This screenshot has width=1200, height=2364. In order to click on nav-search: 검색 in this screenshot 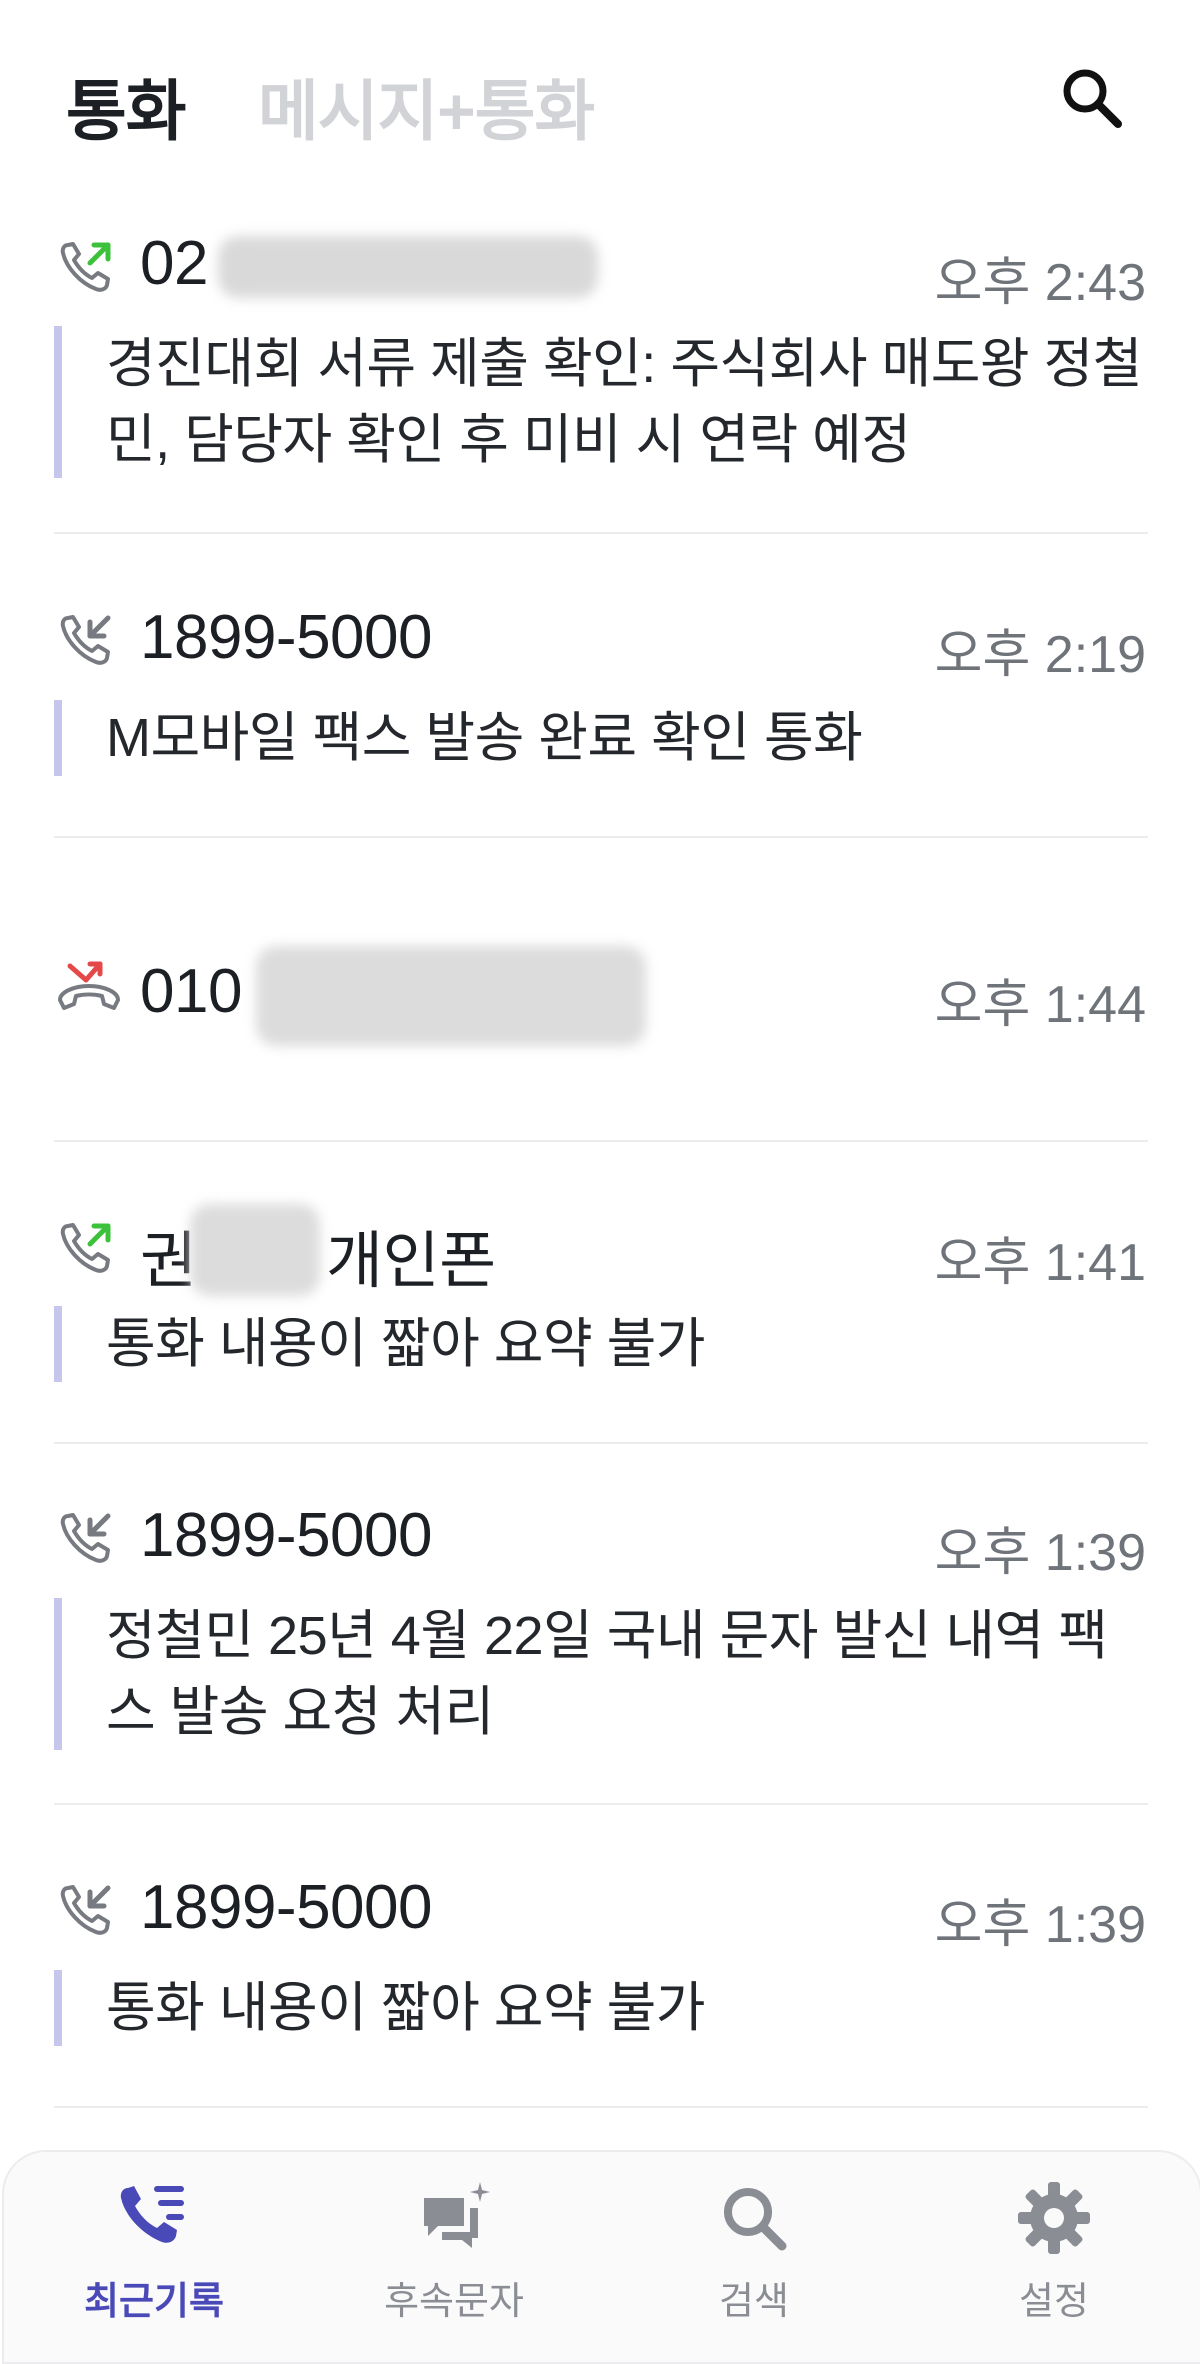, I will do `click(754, 2253)`.